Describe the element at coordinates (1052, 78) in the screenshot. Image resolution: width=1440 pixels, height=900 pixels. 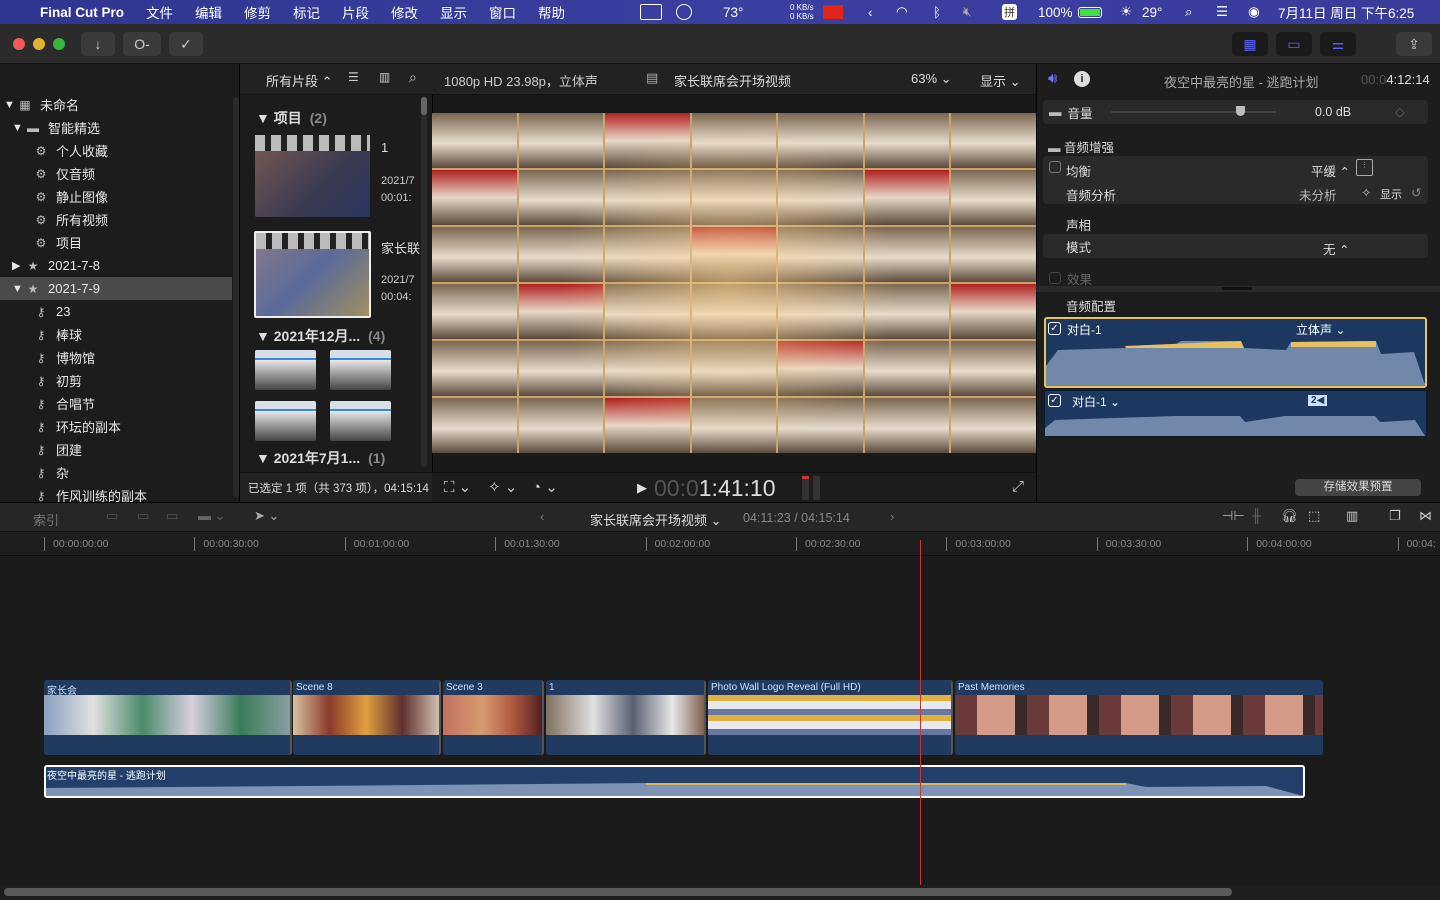
I see `audio-inspector-tab: 🔊︎` at that location.